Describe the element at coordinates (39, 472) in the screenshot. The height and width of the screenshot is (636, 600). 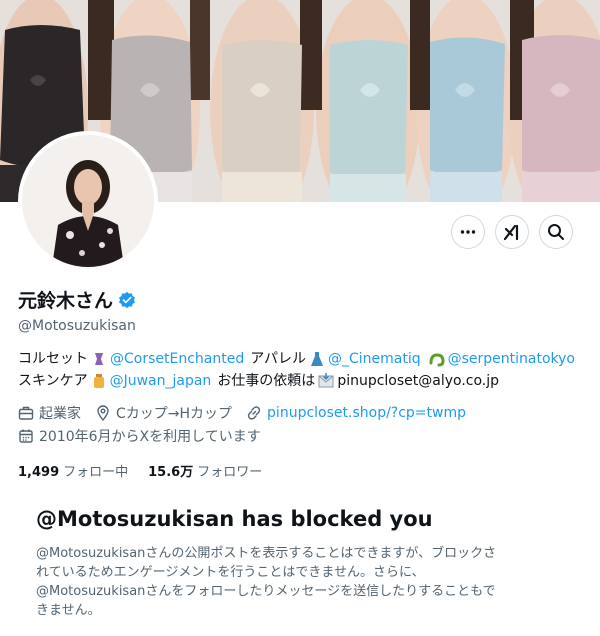
I see `following-count: 1,499` at that location.